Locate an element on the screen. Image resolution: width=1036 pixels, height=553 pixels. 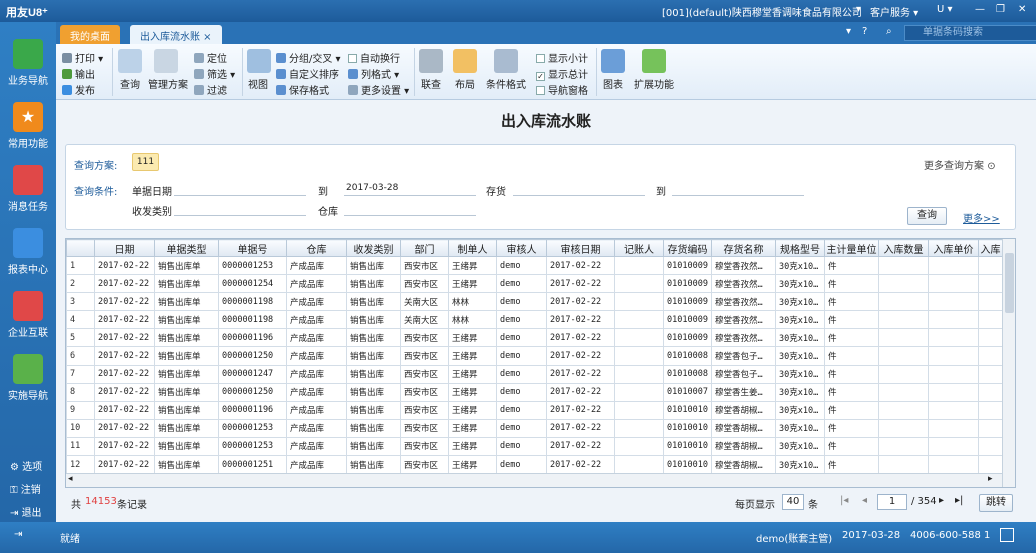
prev-page-icon: ◂ is located at coordinates (864, 500).